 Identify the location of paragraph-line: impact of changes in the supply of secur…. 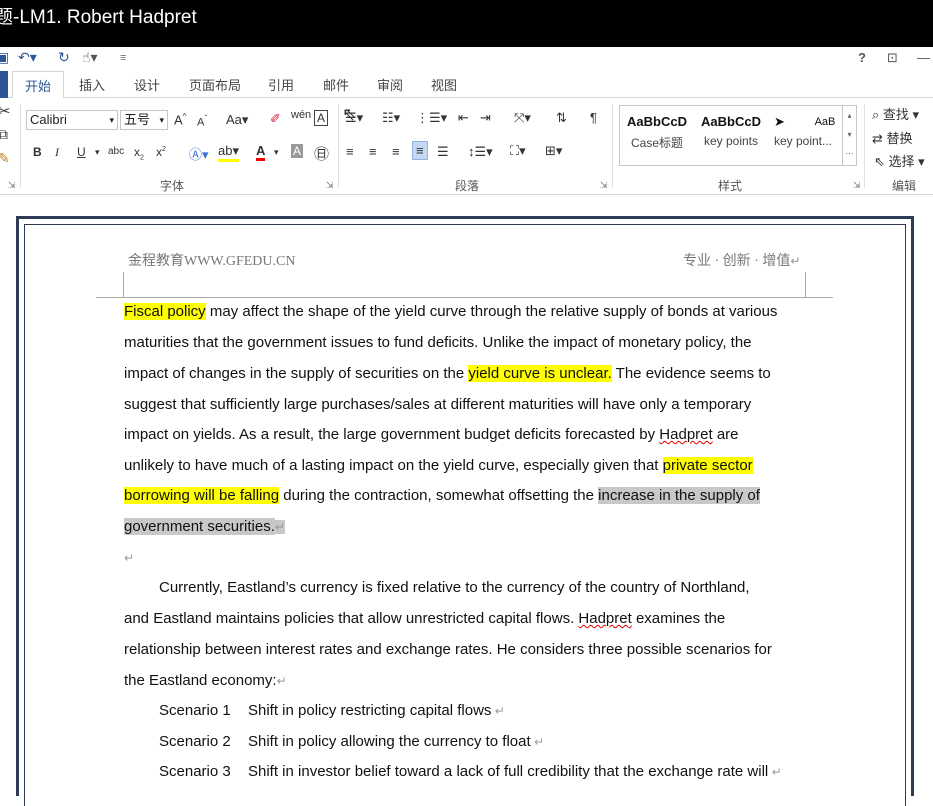
(447, 374).